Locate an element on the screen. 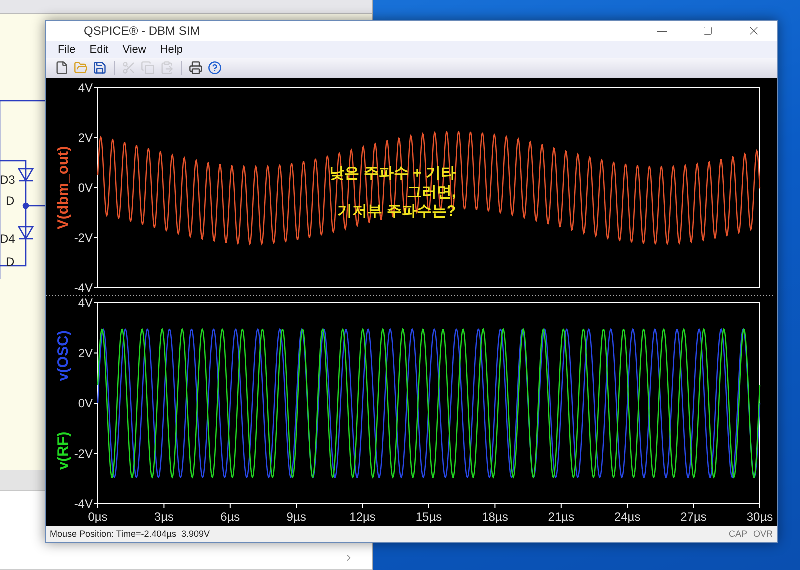 The image size is (800, 570). printer-icon is located at coordinates (196, 68).